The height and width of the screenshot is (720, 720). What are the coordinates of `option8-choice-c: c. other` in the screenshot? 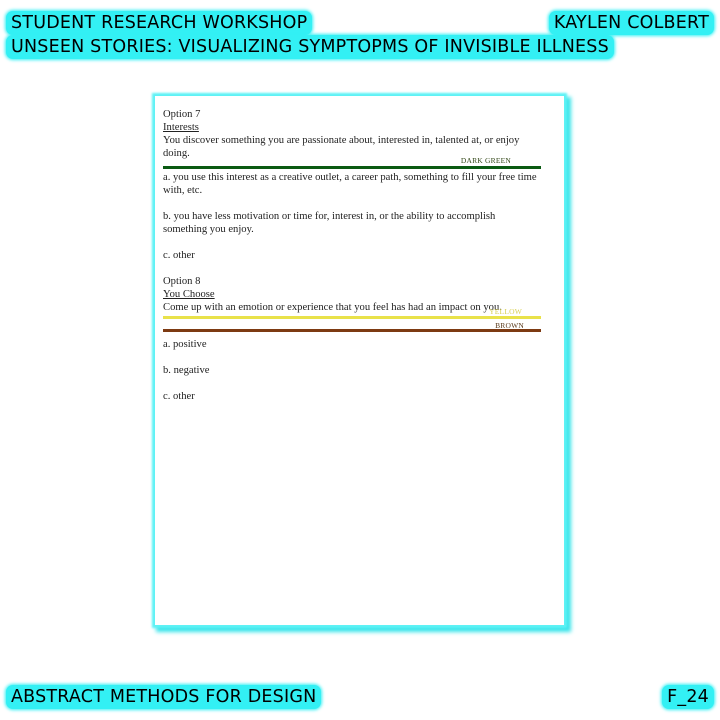 It's located at (179, 396).